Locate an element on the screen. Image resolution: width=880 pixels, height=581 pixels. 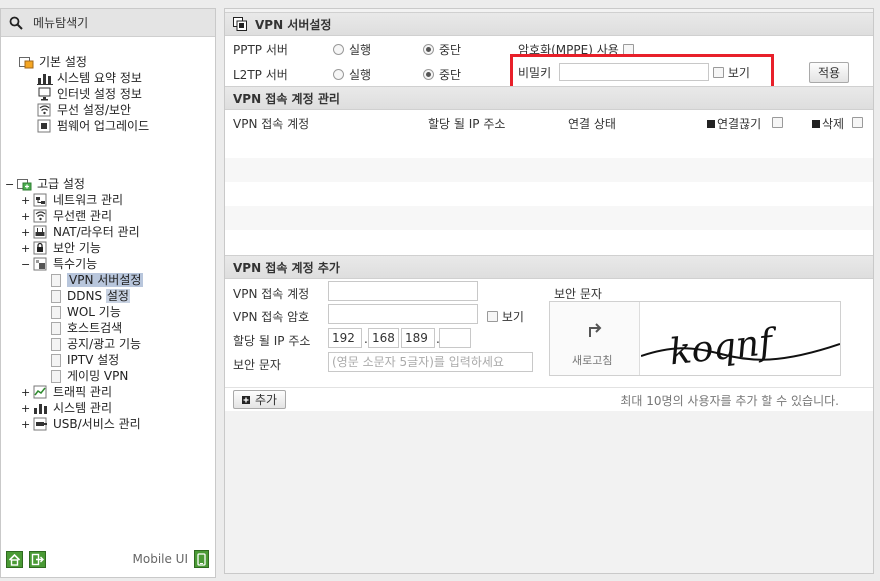
usb-icon is located at coordinates (41, 424).